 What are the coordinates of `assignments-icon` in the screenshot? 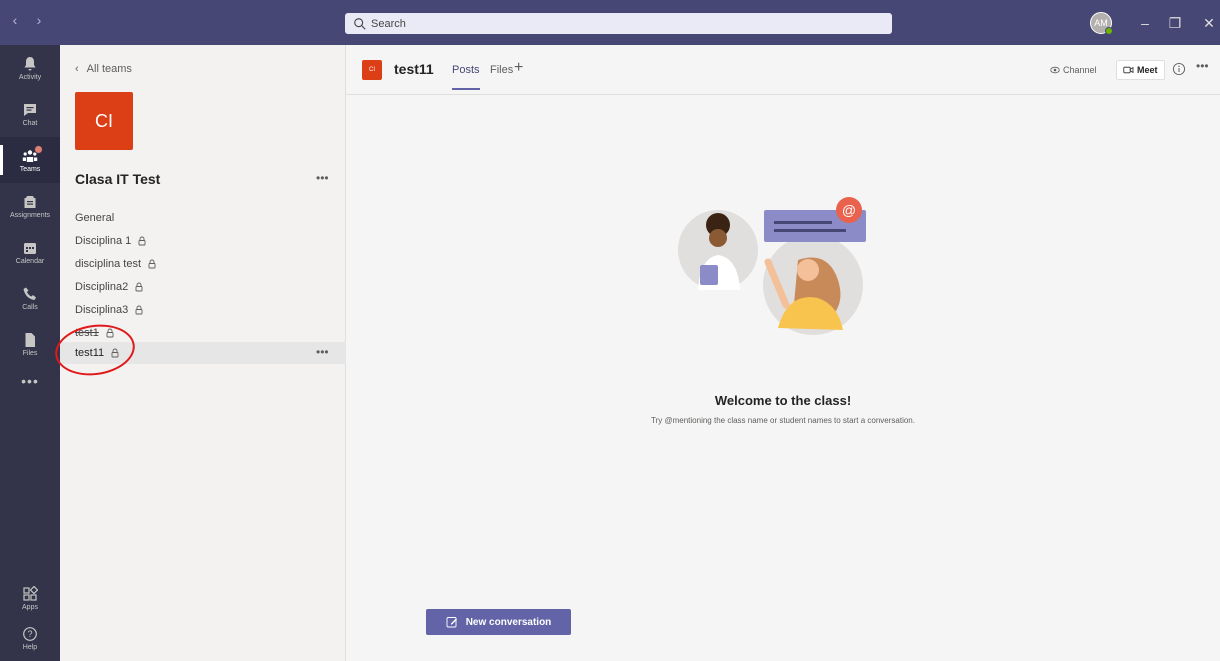 It's located at (30, 201).